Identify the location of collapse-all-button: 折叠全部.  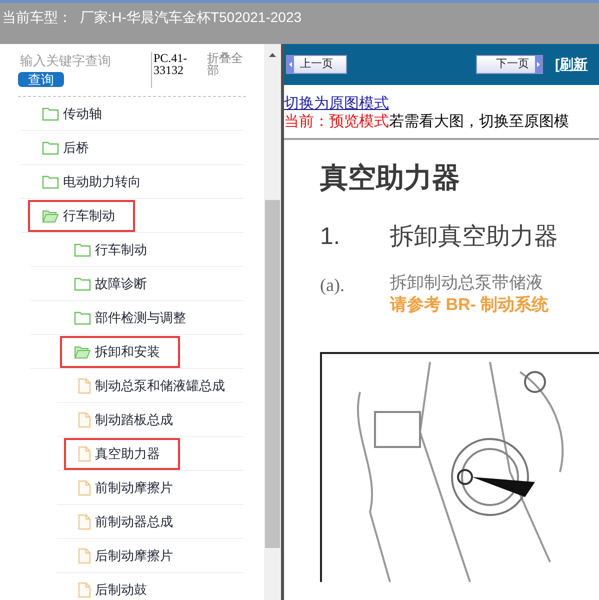
(226, 64).